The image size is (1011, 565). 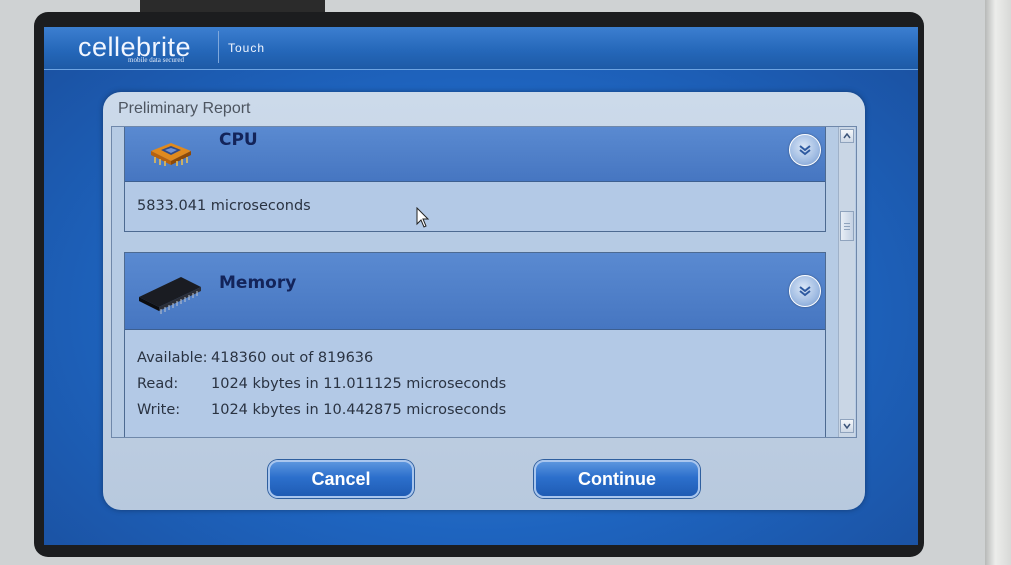 I want to click on mouse-cursor-icon, so click(x=423, y=217).